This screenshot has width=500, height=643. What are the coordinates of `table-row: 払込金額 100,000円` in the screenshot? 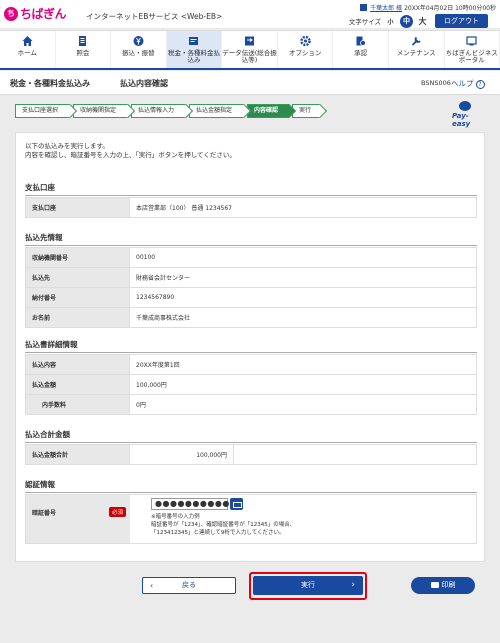 It's located at (251, 384).